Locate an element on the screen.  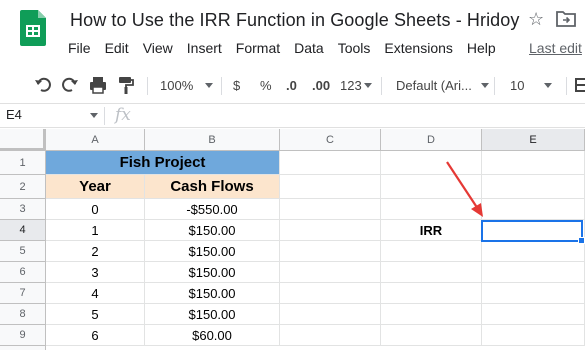
row-header-9: 9 is located at coordinates (23, 335).